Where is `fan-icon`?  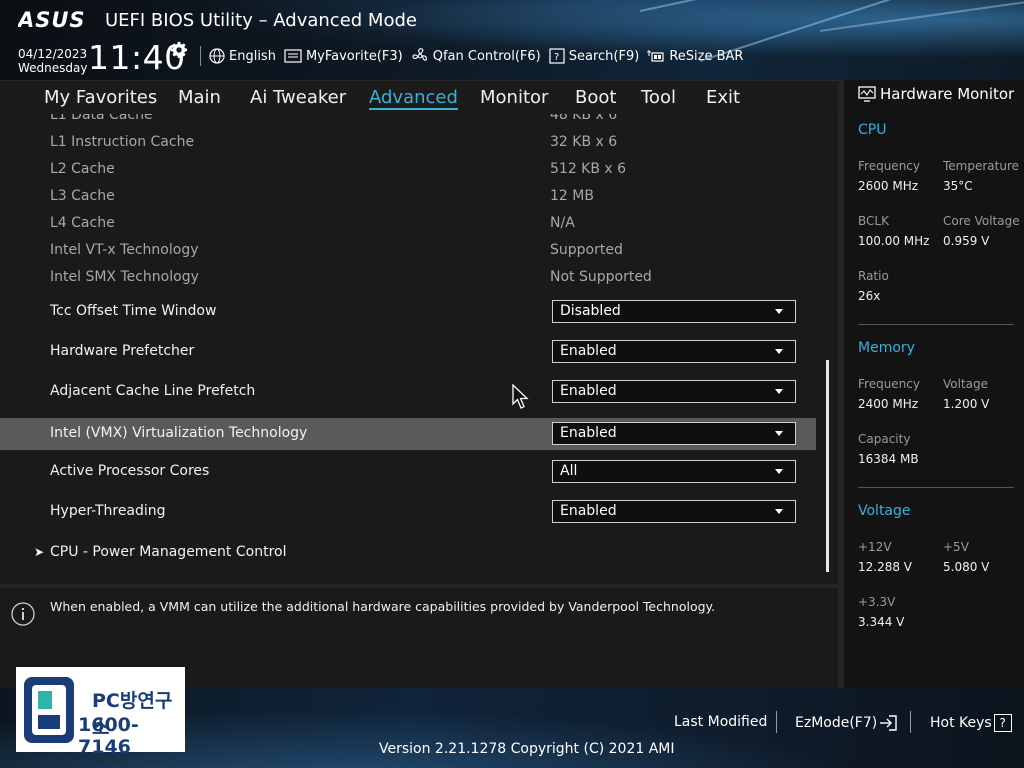
fan-icon is located at coordinates (419, 54).